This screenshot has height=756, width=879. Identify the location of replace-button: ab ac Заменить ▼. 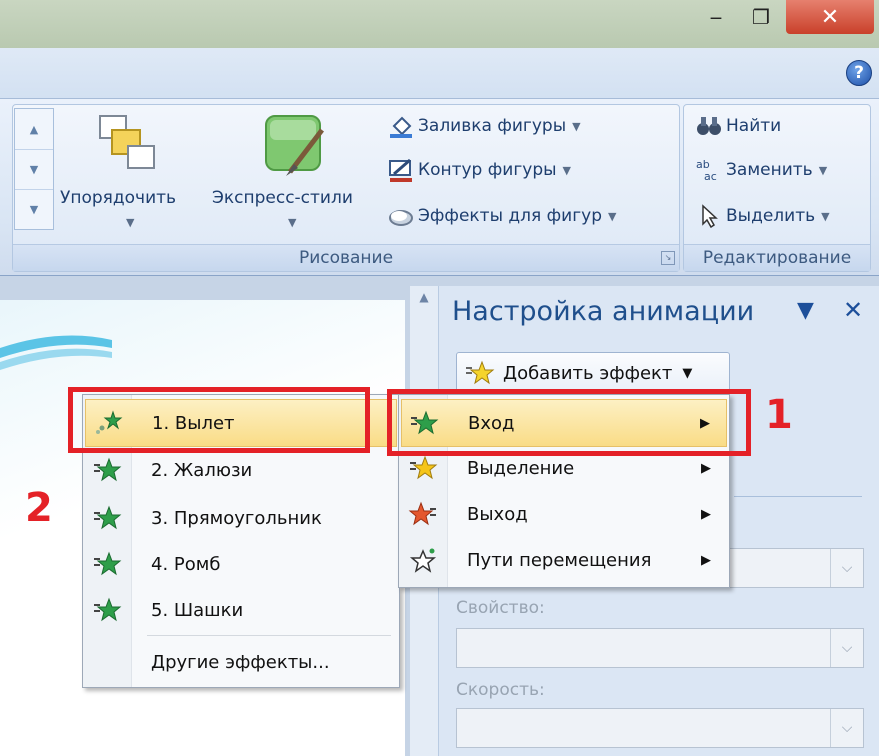
(761, 170).